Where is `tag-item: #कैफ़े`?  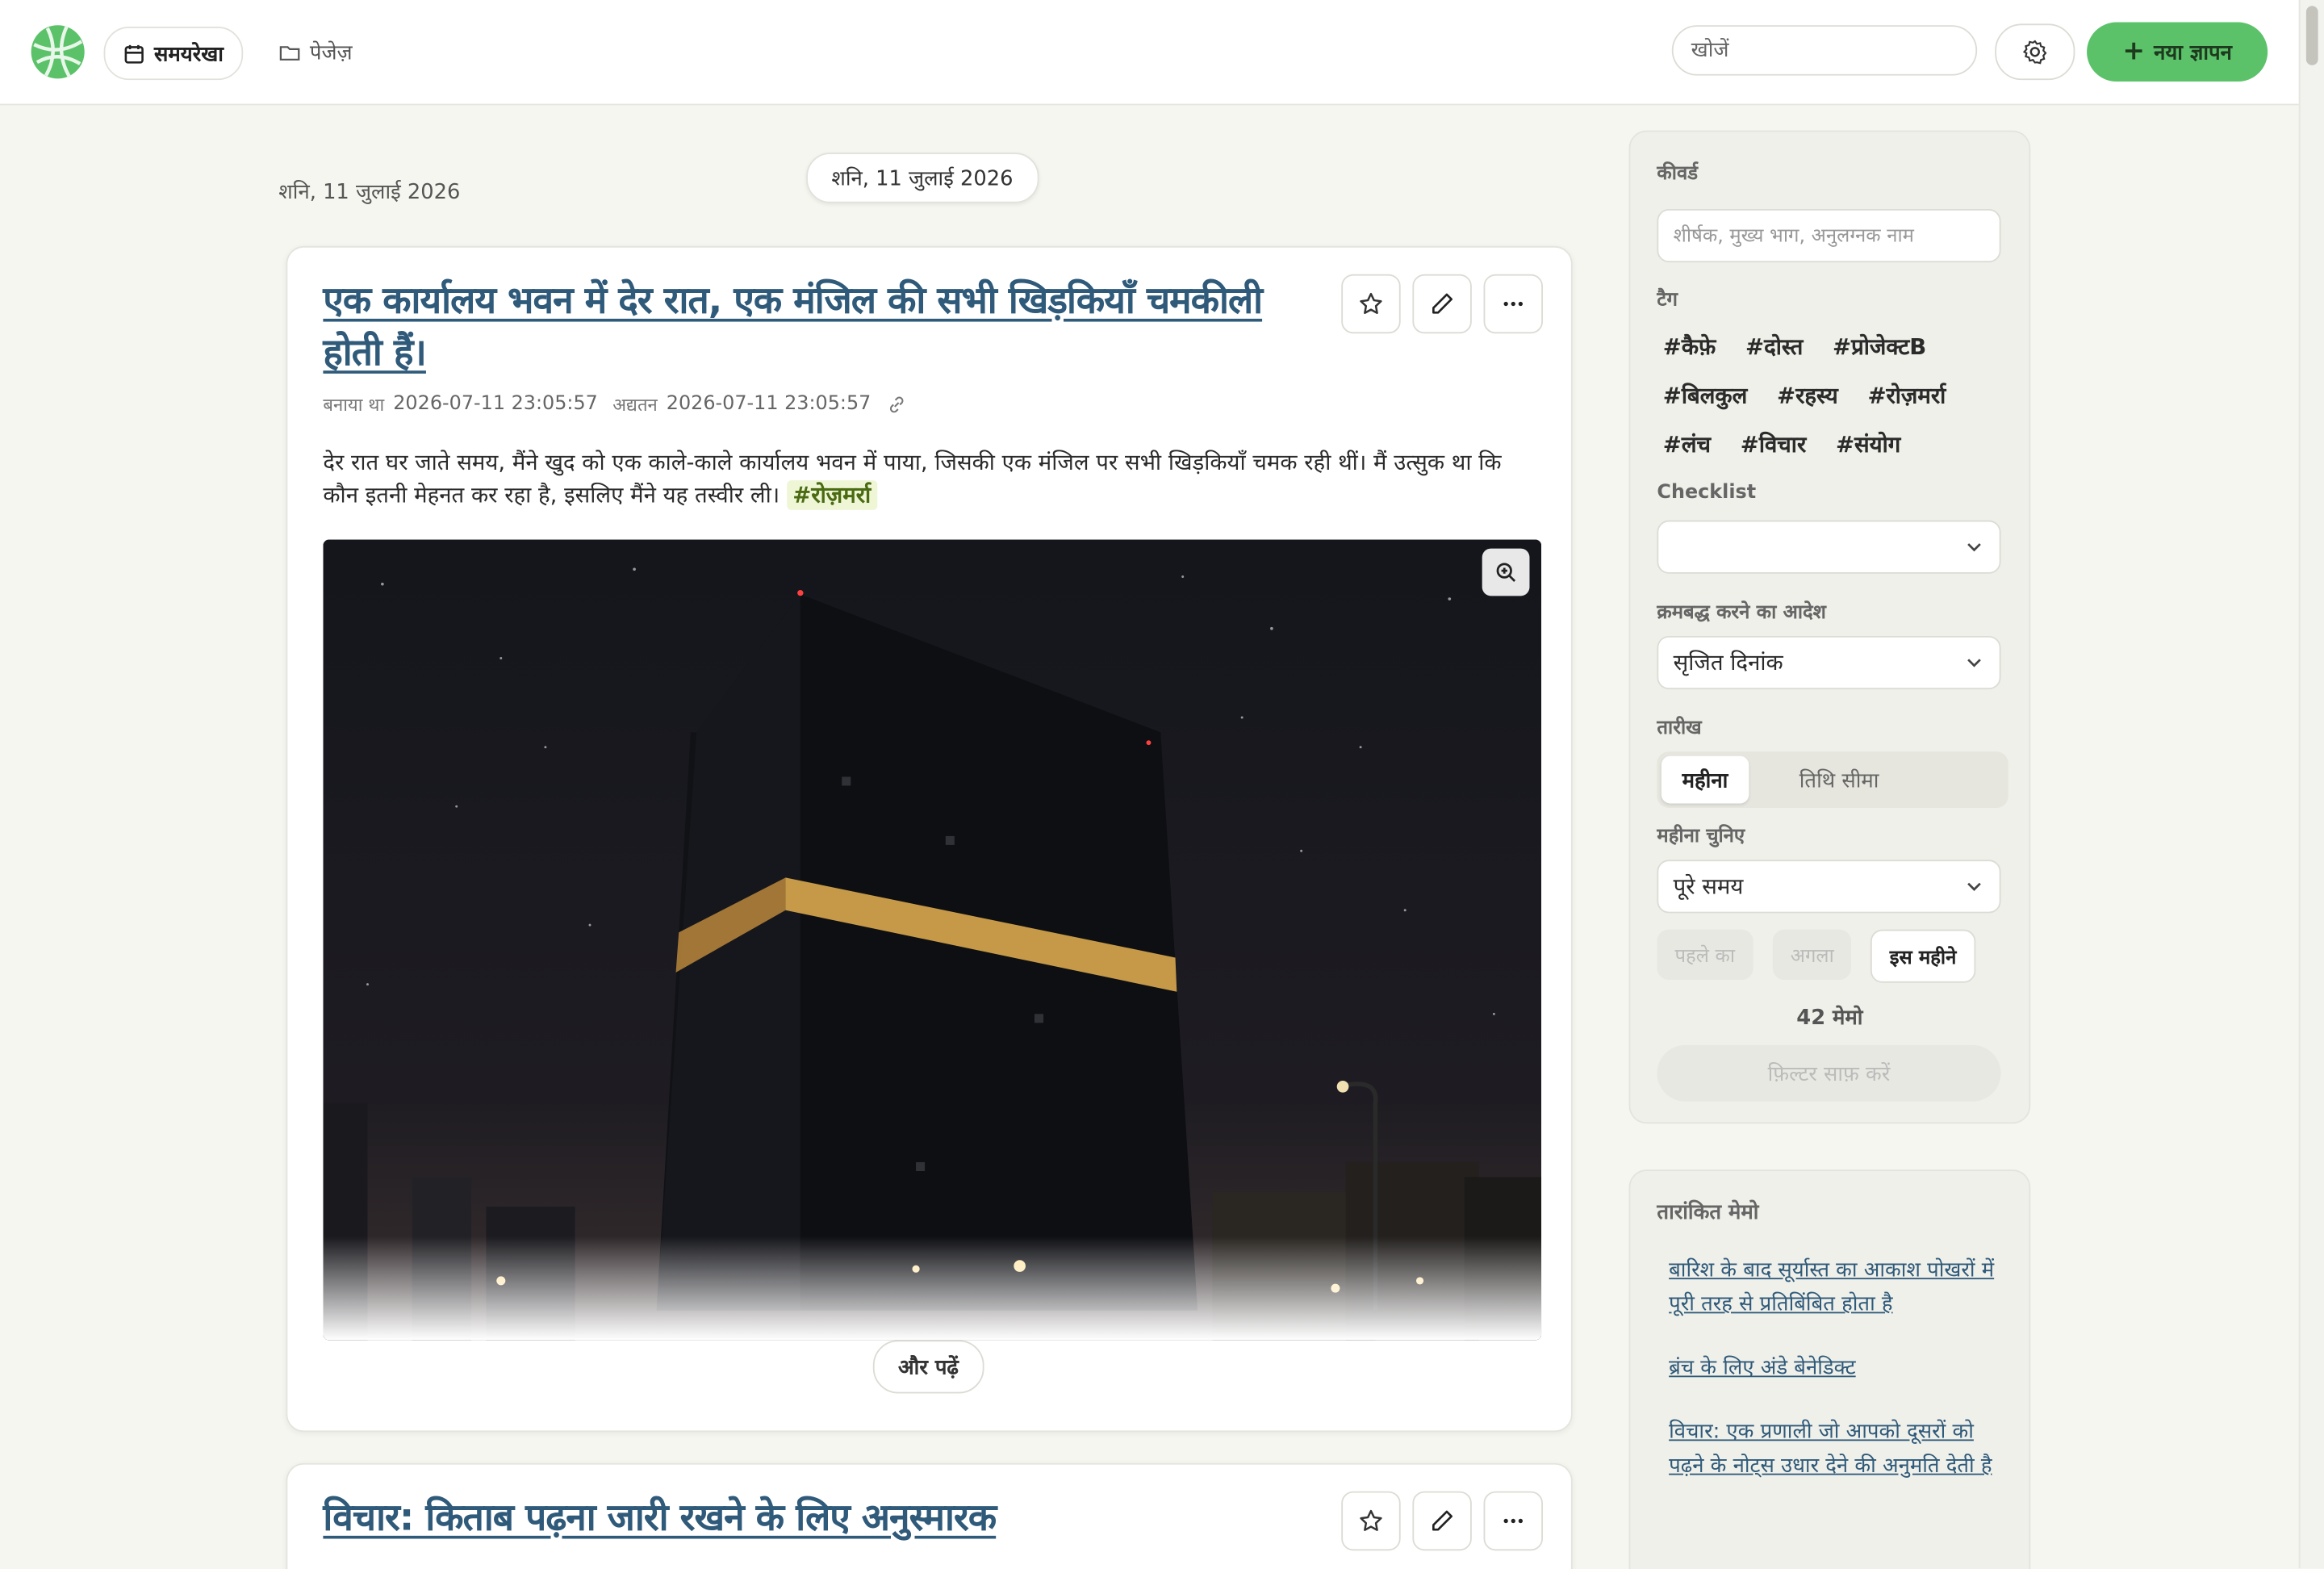
tag-item: #कैफ़े is located at coordinates (1690, 347).